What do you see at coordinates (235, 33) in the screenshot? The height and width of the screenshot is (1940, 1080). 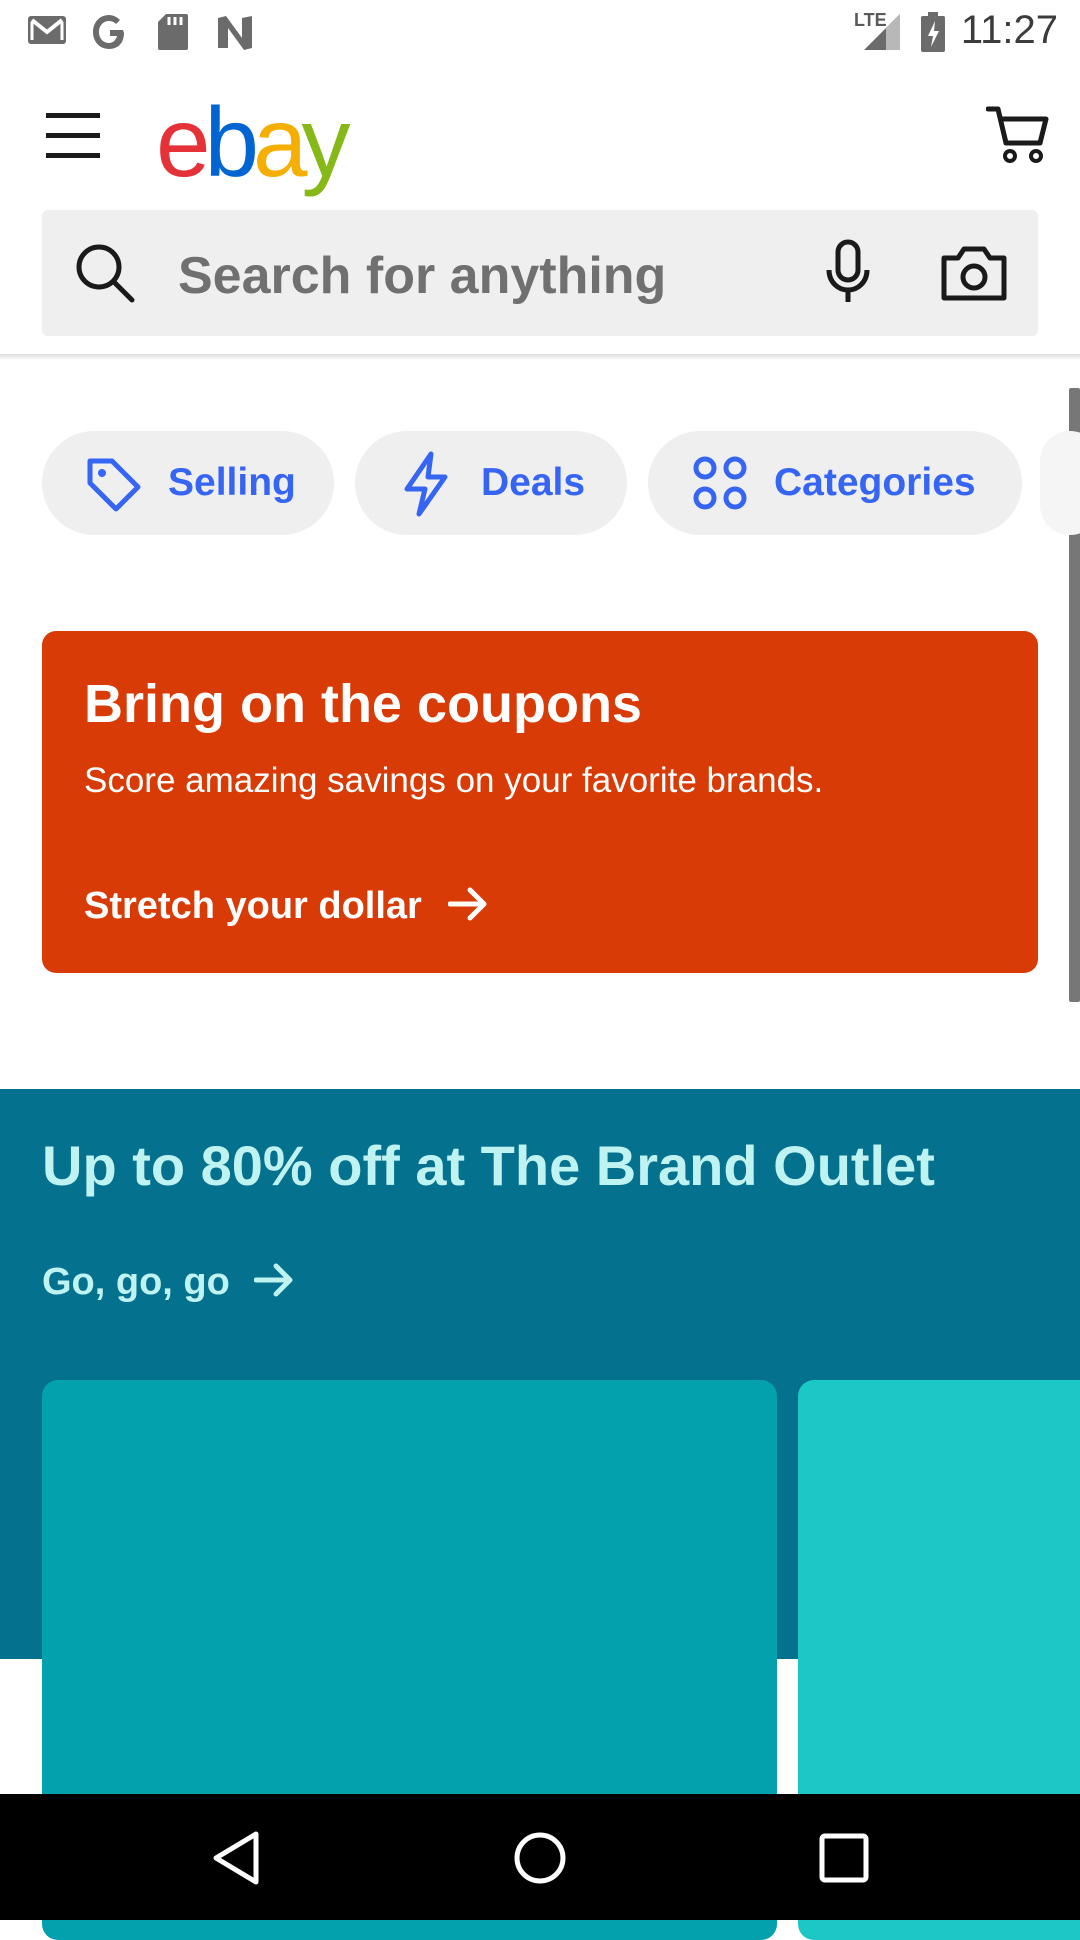 I see `n-app-icon` at bounding box center [235, 33].